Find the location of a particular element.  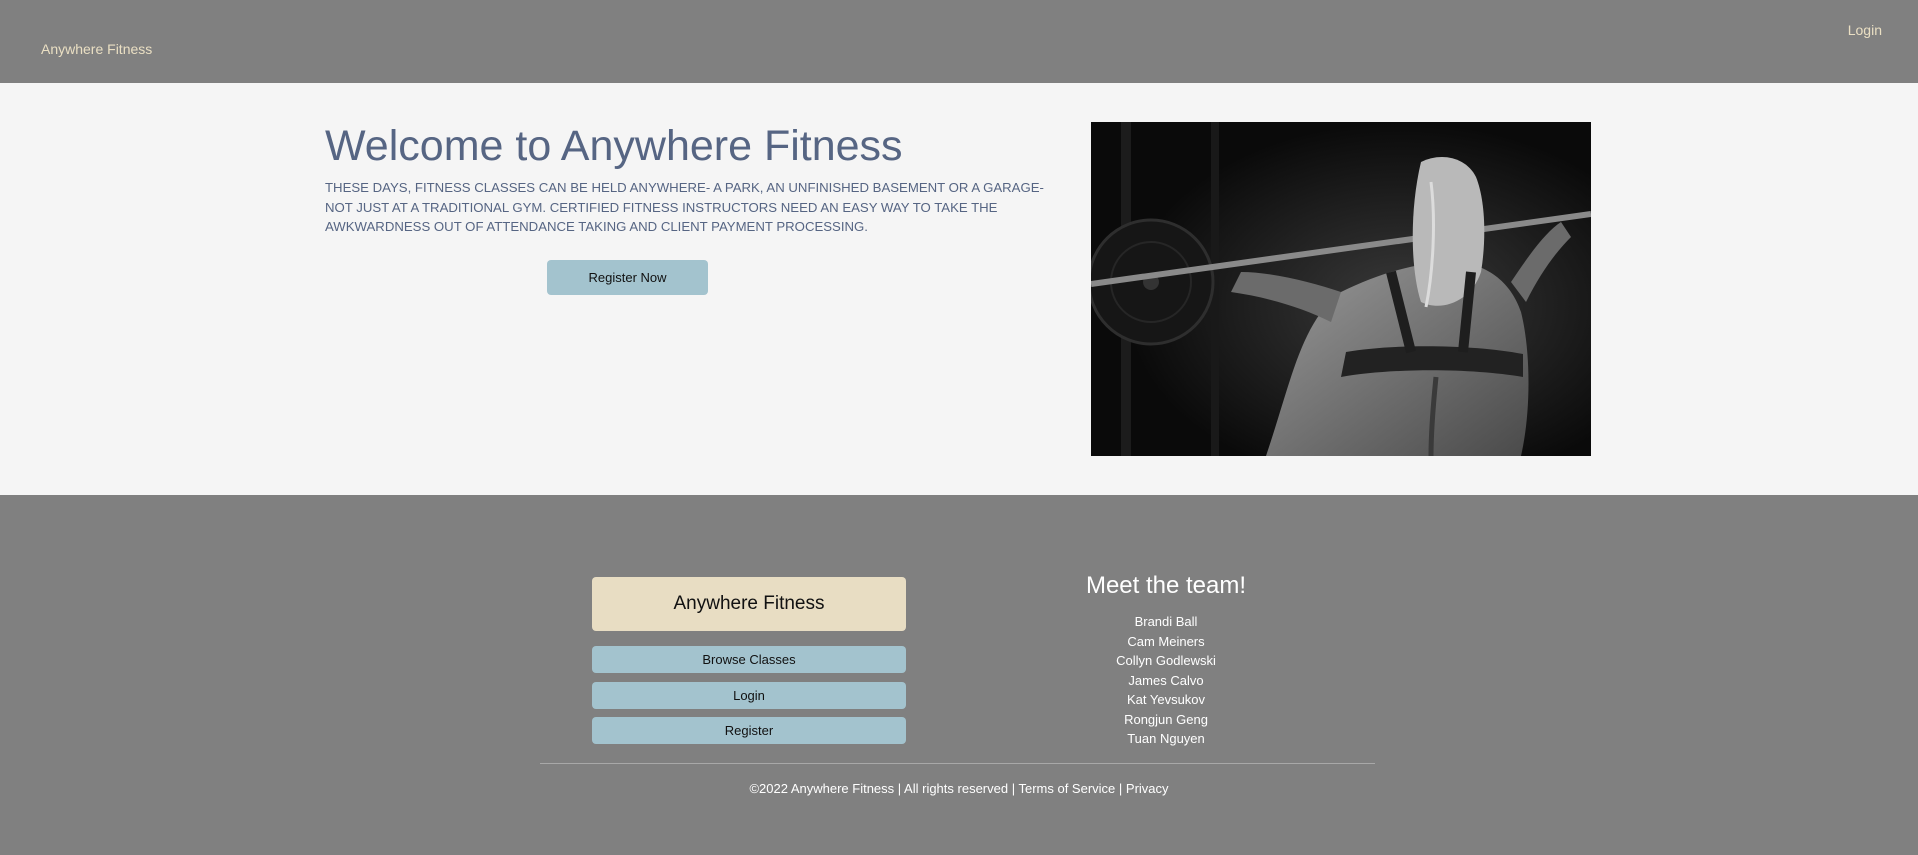

team-title: Meet the team! is located at coordinates (1166, 585).